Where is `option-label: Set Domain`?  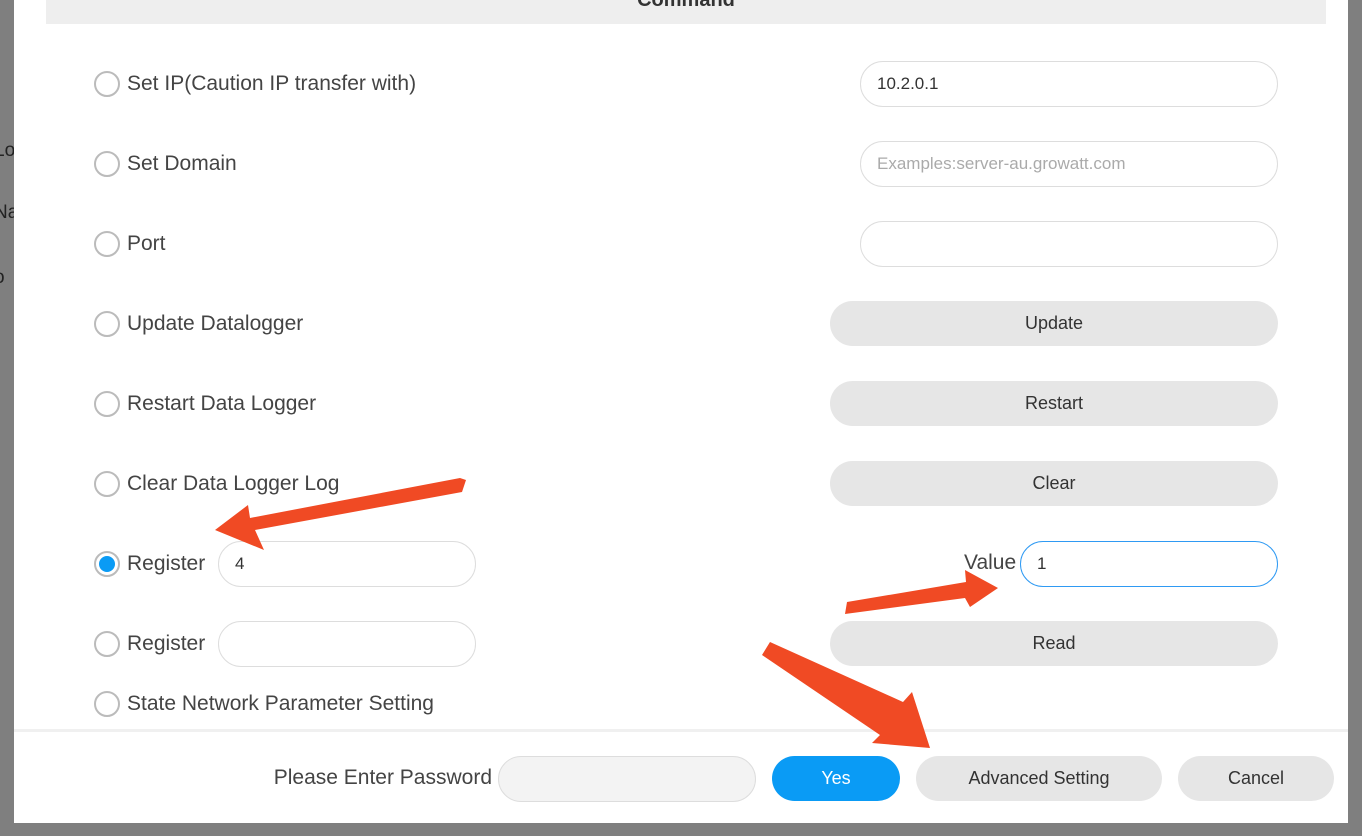
option-label: Set Domain is located at coordinates (182, 163).